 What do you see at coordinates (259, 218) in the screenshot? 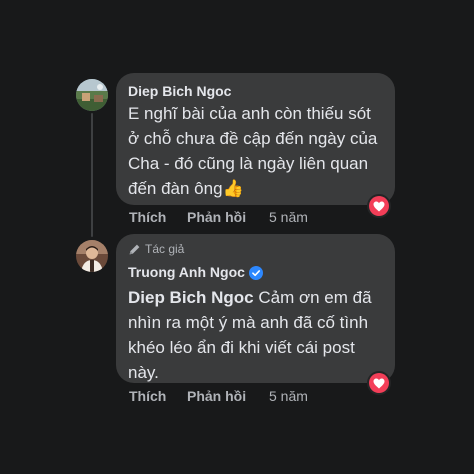
I see `comment-actions: Thích Phản hồi 5 năm` at bounding box center [259, 218].